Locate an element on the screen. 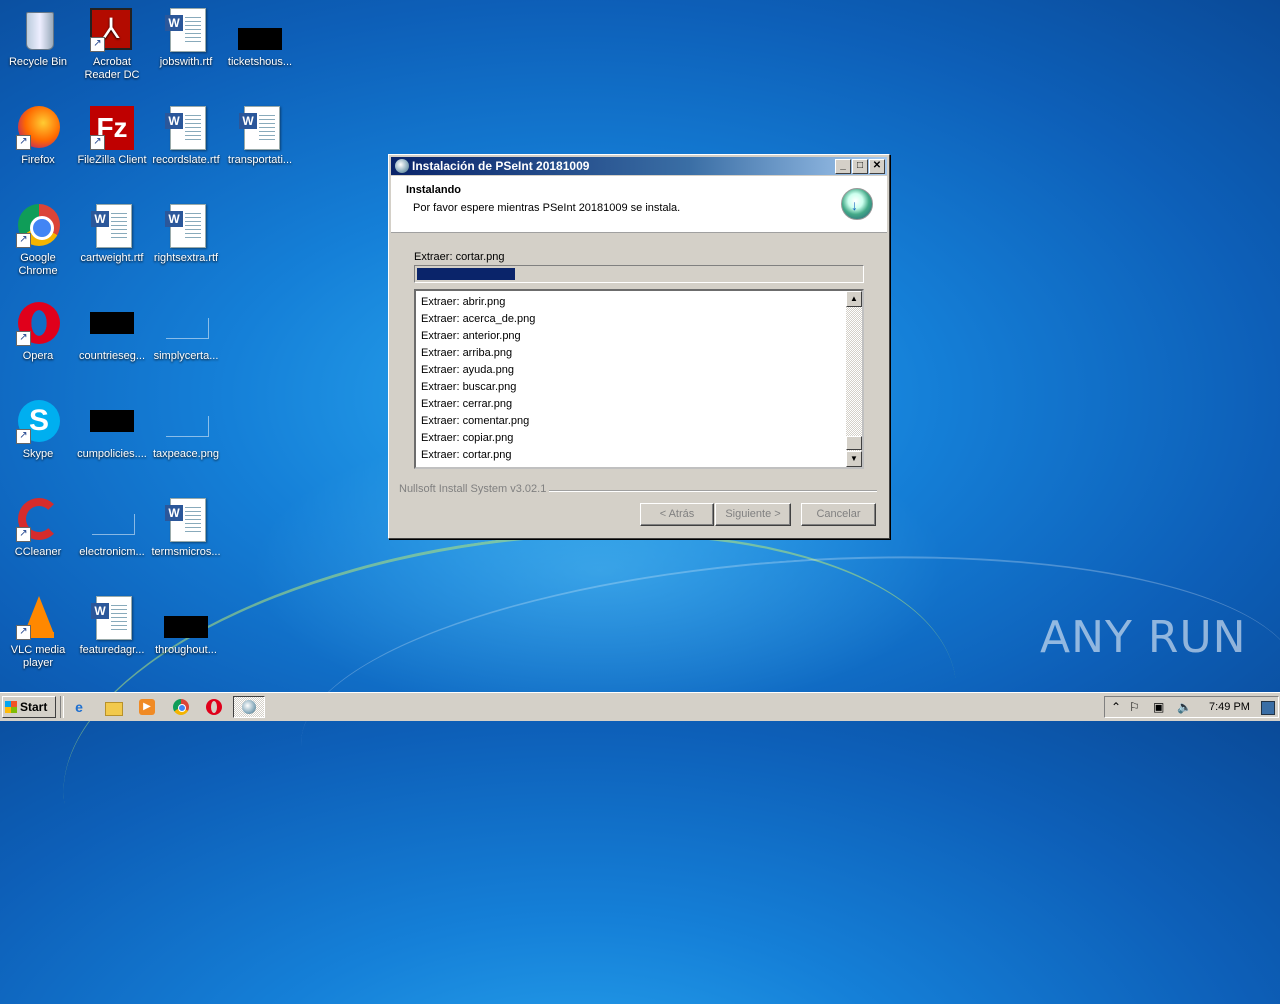 The image size is (1280, 1004). desktop-icon-label: Acrobat Reader DC is located at coordinates (112, 68).